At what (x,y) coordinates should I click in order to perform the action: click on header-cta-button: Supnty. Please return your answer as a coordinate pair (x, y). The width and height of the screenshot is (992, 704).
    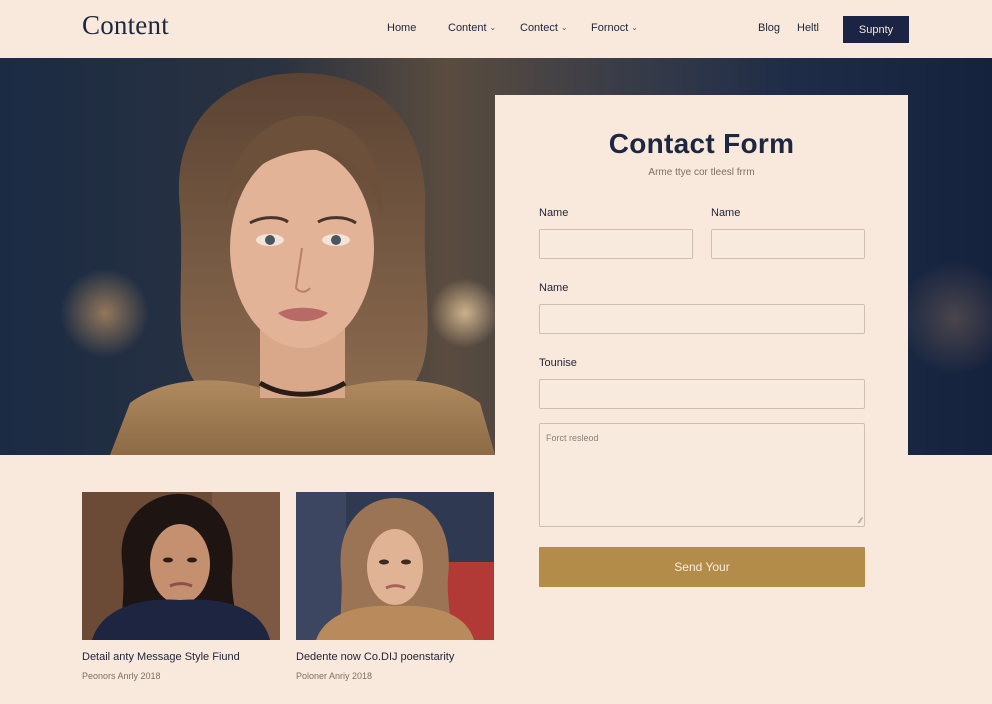
    Looking at the image, I should click on (876, 29).